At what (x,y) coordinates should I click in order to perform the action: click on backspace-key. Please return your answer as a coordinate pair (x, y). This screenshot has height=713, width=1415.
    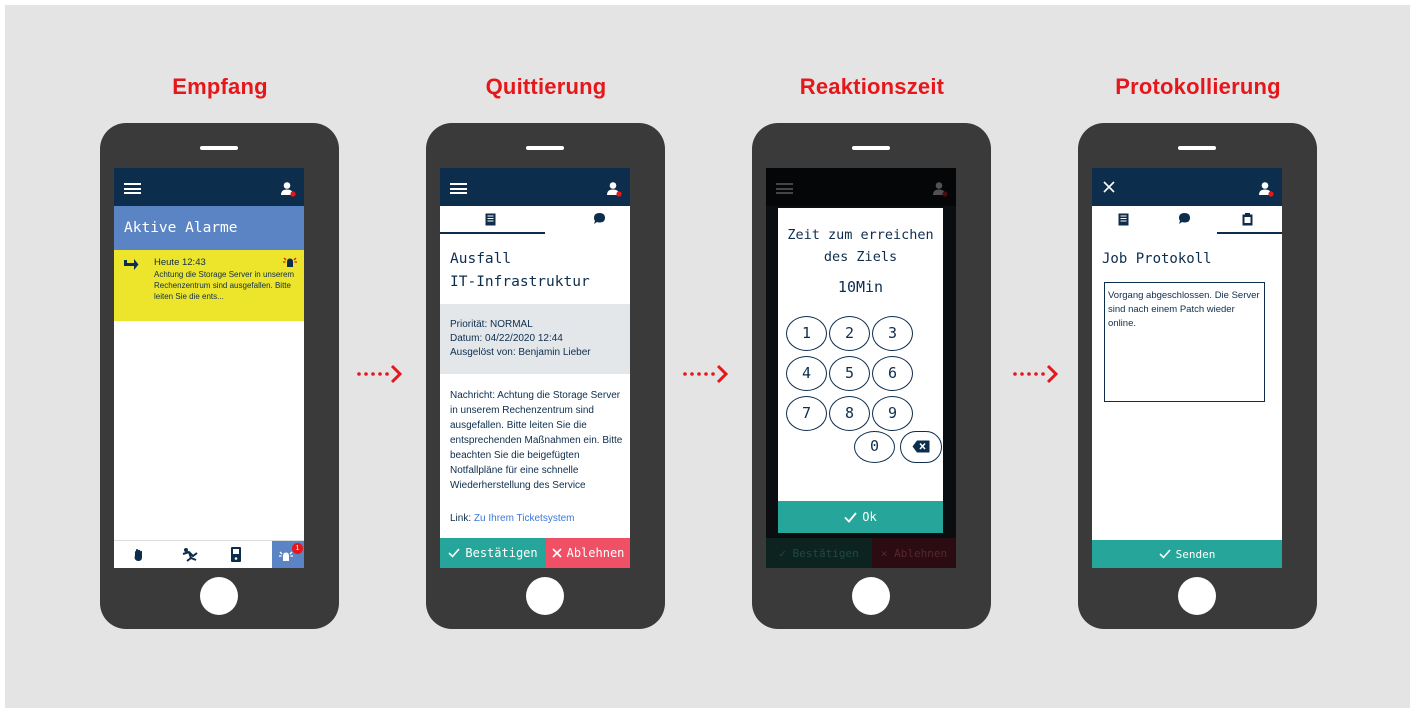
    Looking at the image, I should click on (921, 447).